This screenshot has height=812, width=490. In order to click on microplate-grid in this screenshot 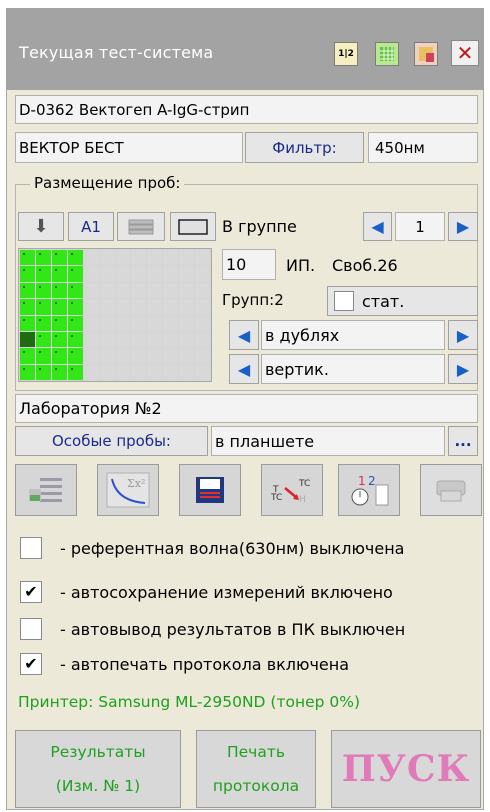, I will do `click(115, 315)`.